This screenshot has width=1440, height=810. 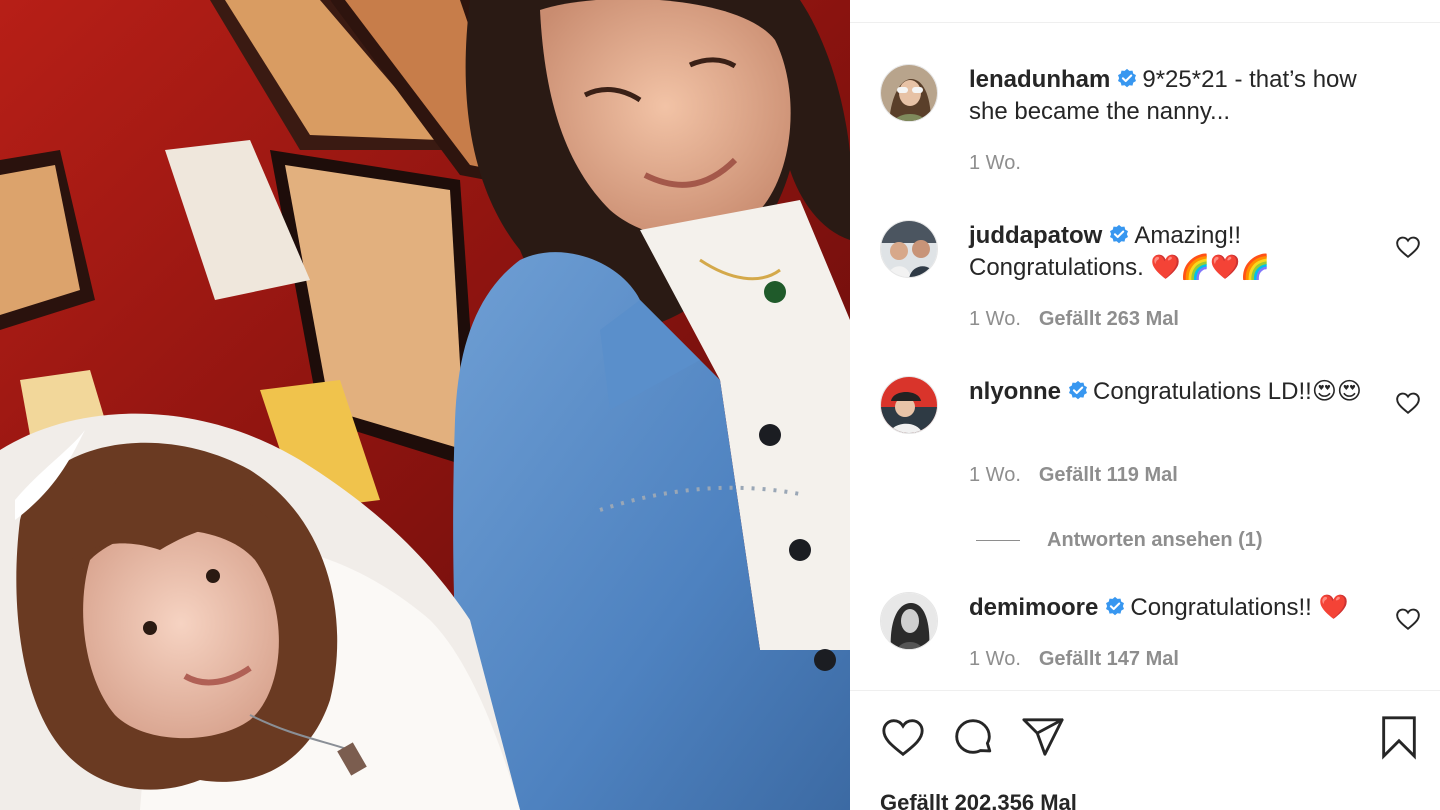 What do you see at coordinates (909, 621) in the screenshot?
I see `avatar-demimoore` at bounding box center [909, 621].